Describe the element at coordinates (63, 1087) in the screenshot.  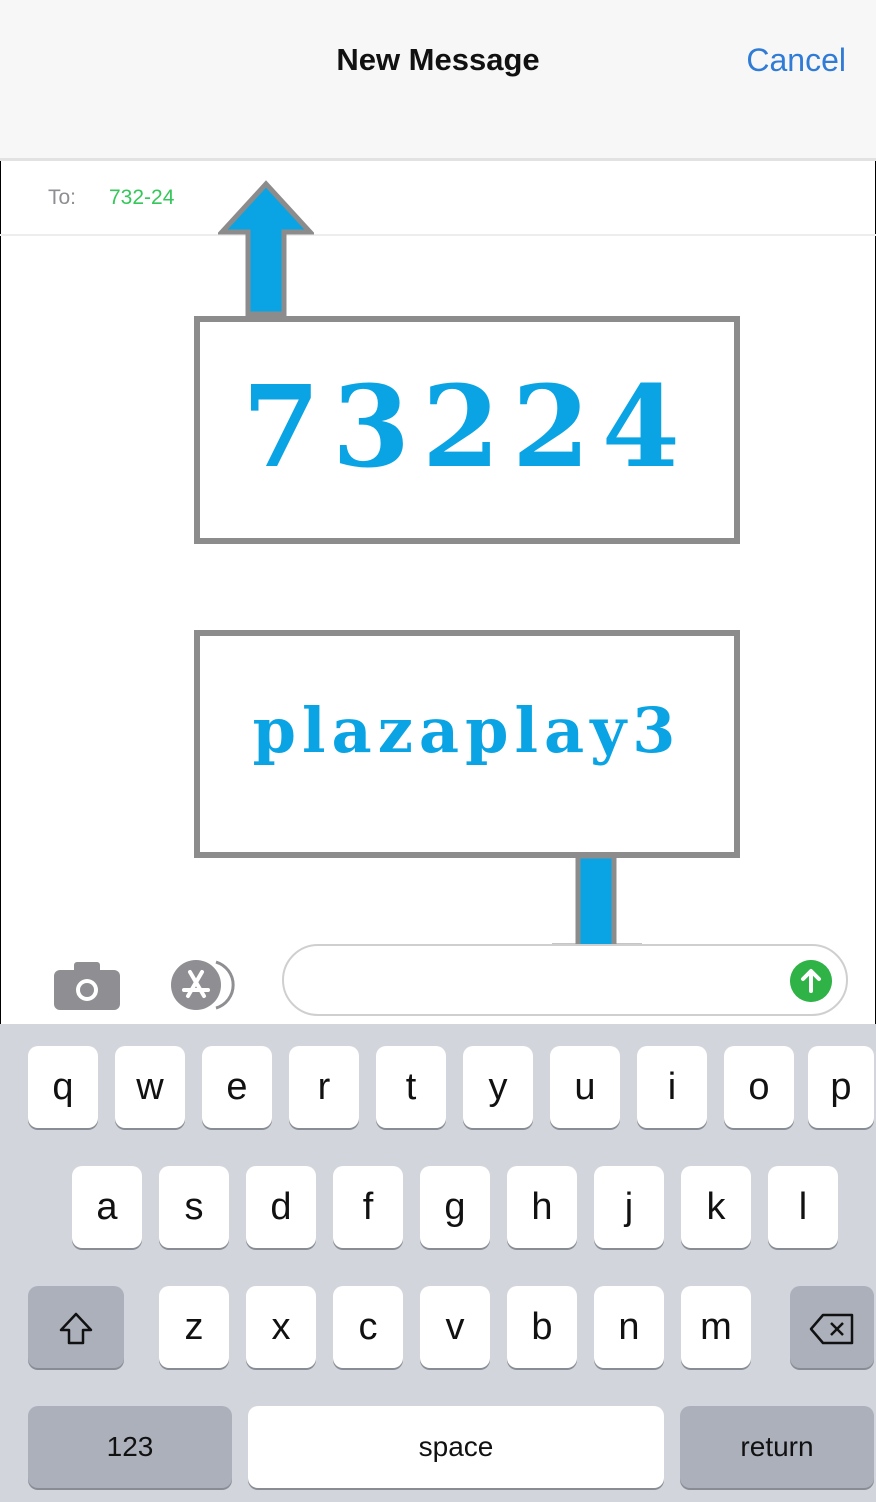
I see `key-q: q` at that location.